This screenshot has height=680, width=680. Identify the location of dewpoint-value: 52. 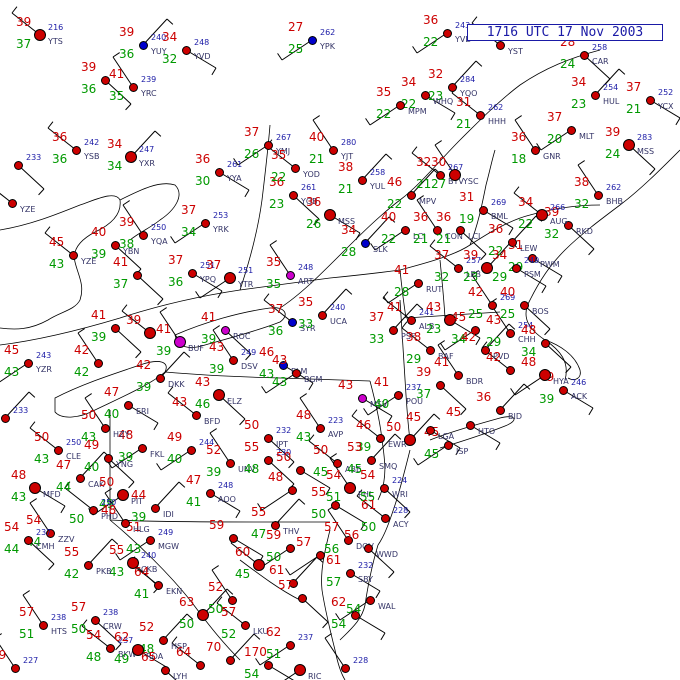
(229, 634).